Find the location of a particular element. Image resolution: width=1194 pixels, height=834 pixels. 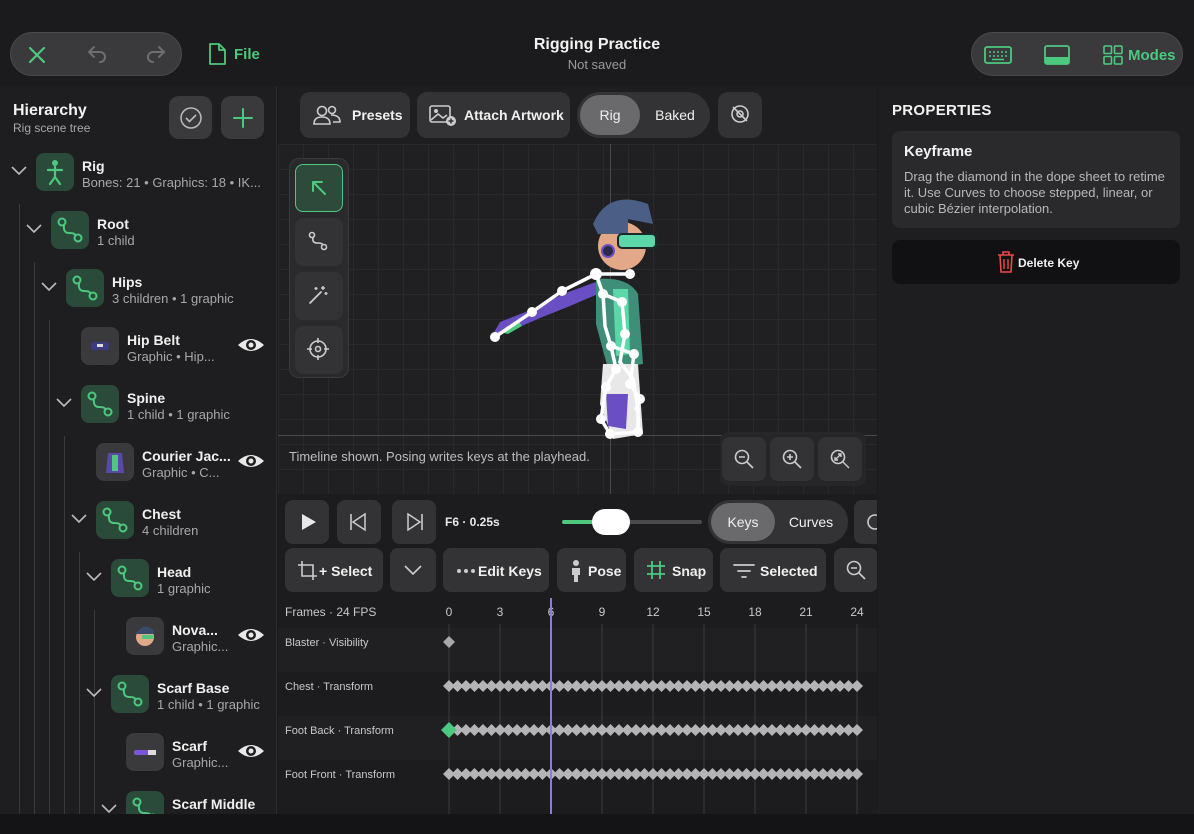

zoom-in-button is located at coordinates (792, 459).